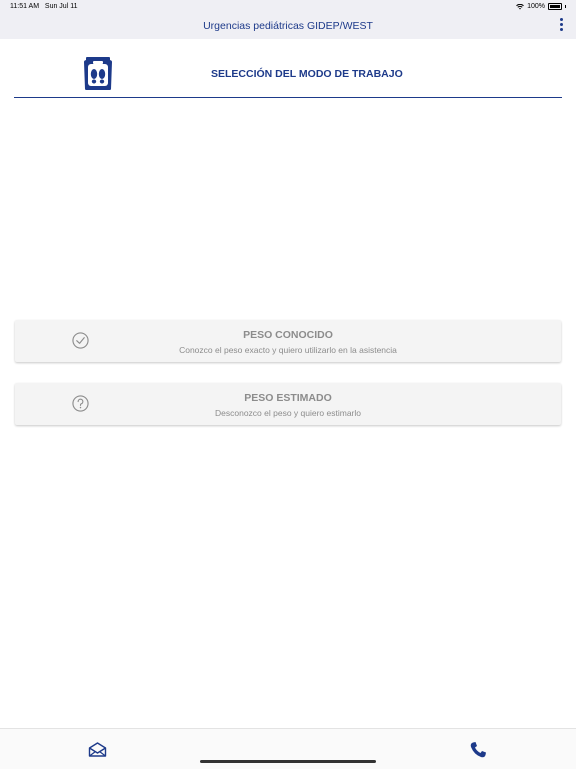 The width and height of the screenshot is (576, 769). I want to click on scale-footprints-icon, so click(98, 73).